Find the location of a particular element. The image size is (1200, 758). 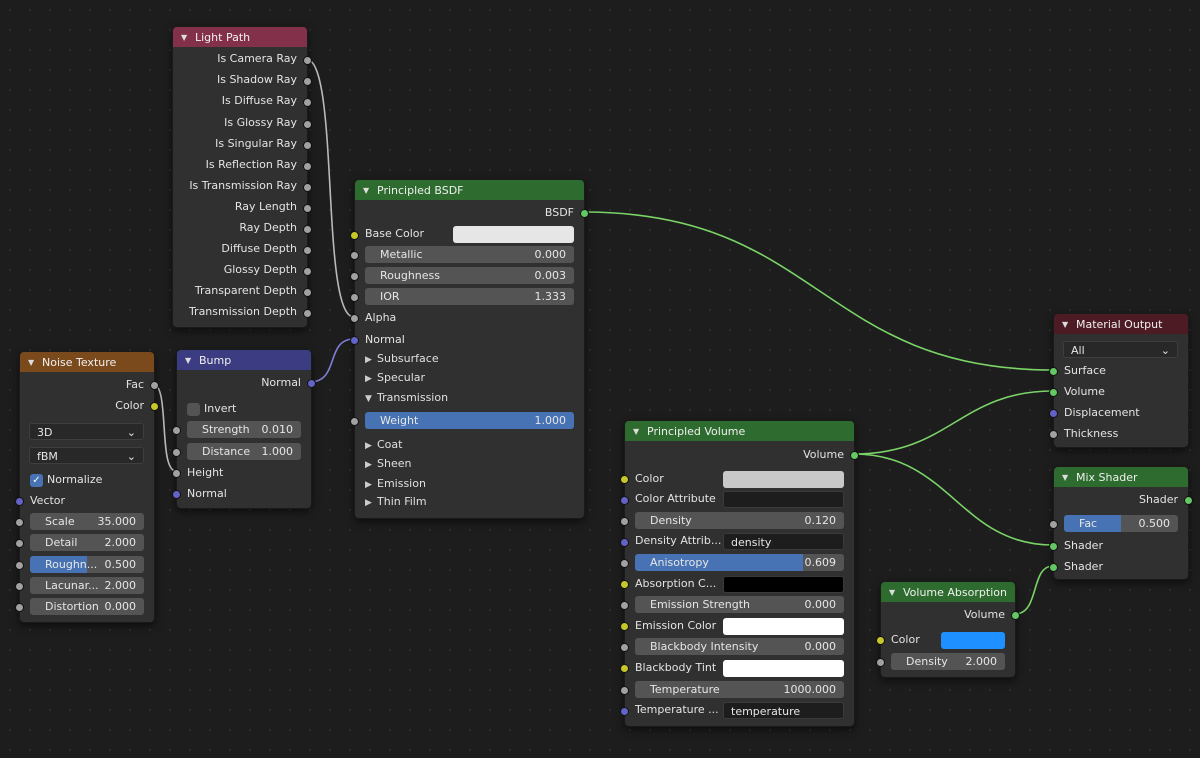

absorption-color-swatch is located at coordinates (783, 584).